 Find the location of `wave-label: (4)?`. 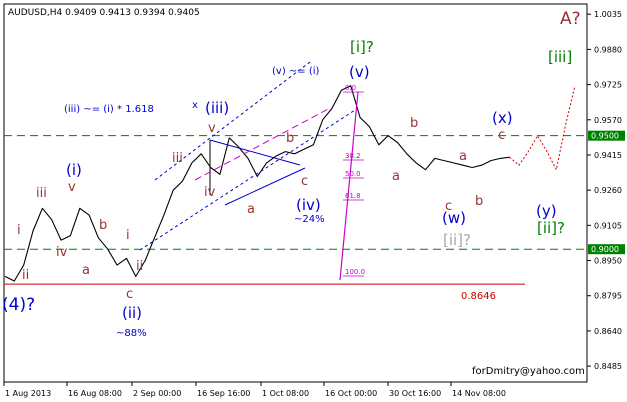

wave-label: (4)? is located at coordinates (18, 305).